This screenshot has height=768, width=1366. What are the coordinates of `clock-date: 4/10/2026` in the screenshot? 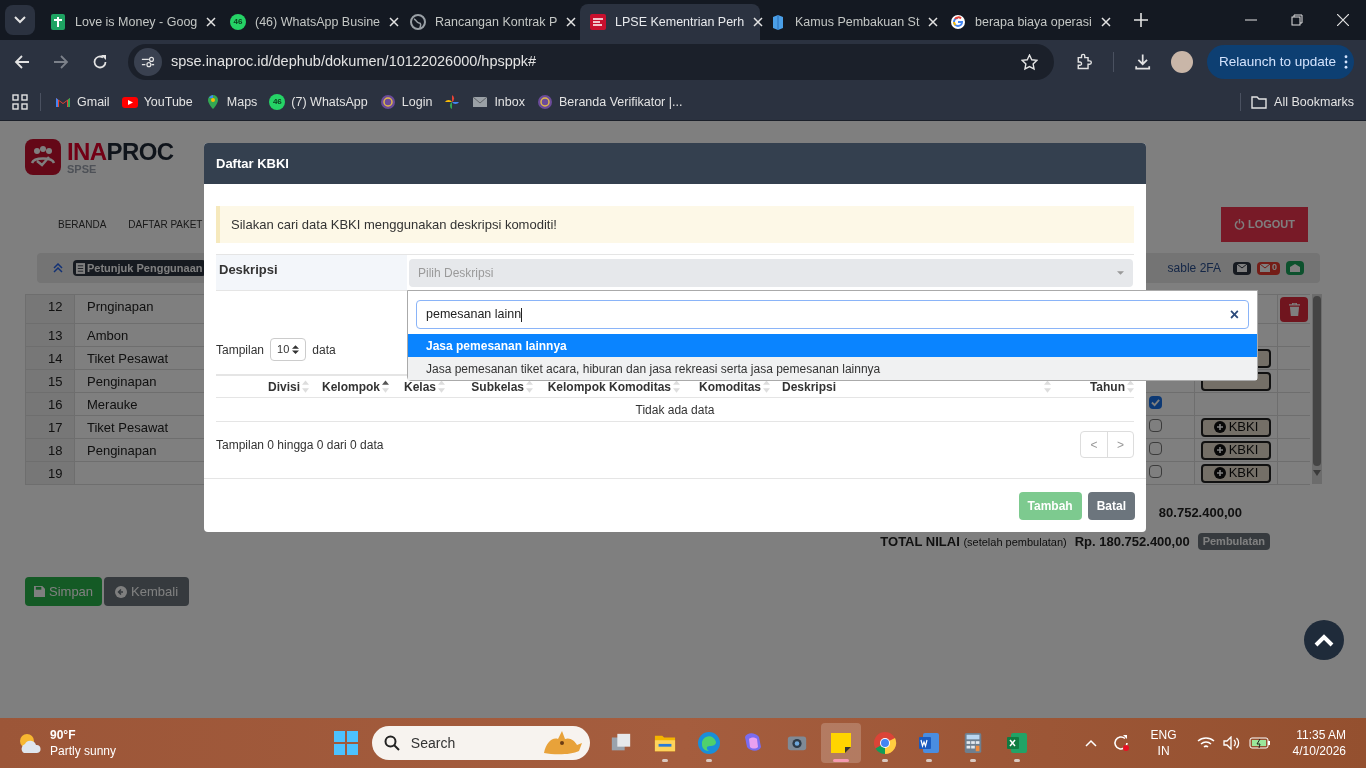 It's located at (1319, 751).